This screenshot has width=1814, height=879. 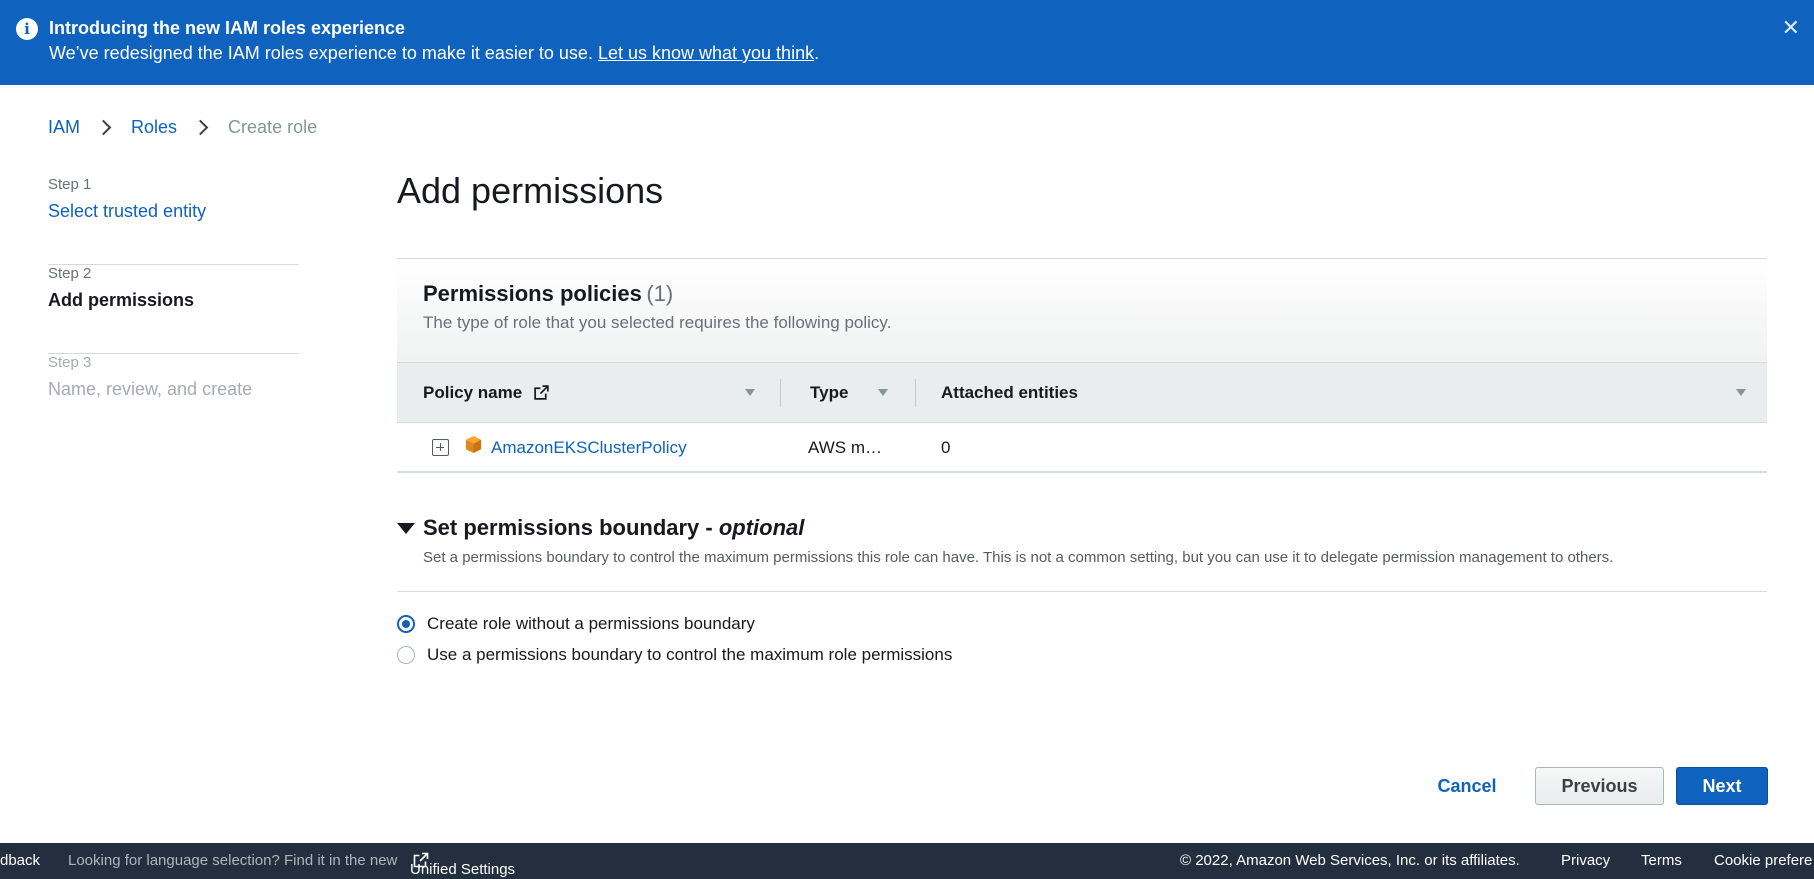 I want to click on banner-link-suffix: ., so click(x=817, y=53).